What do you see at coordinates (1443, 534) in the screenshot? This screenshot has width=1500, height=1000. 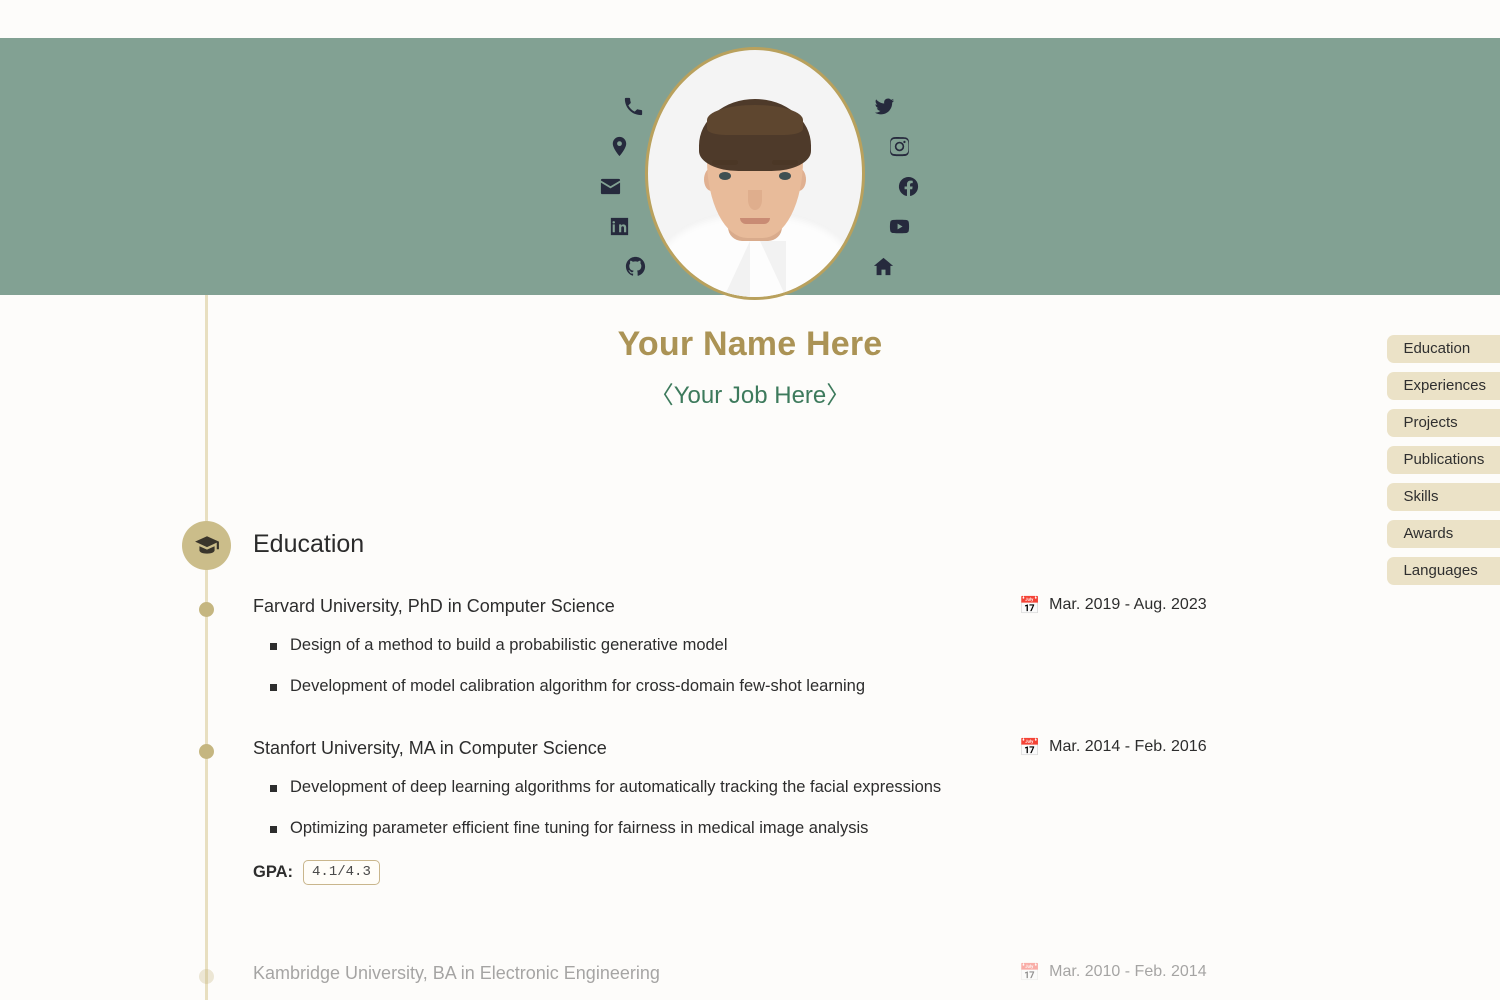 I see `nav-item-awards: Awards` at bounding box center [1443, 534].